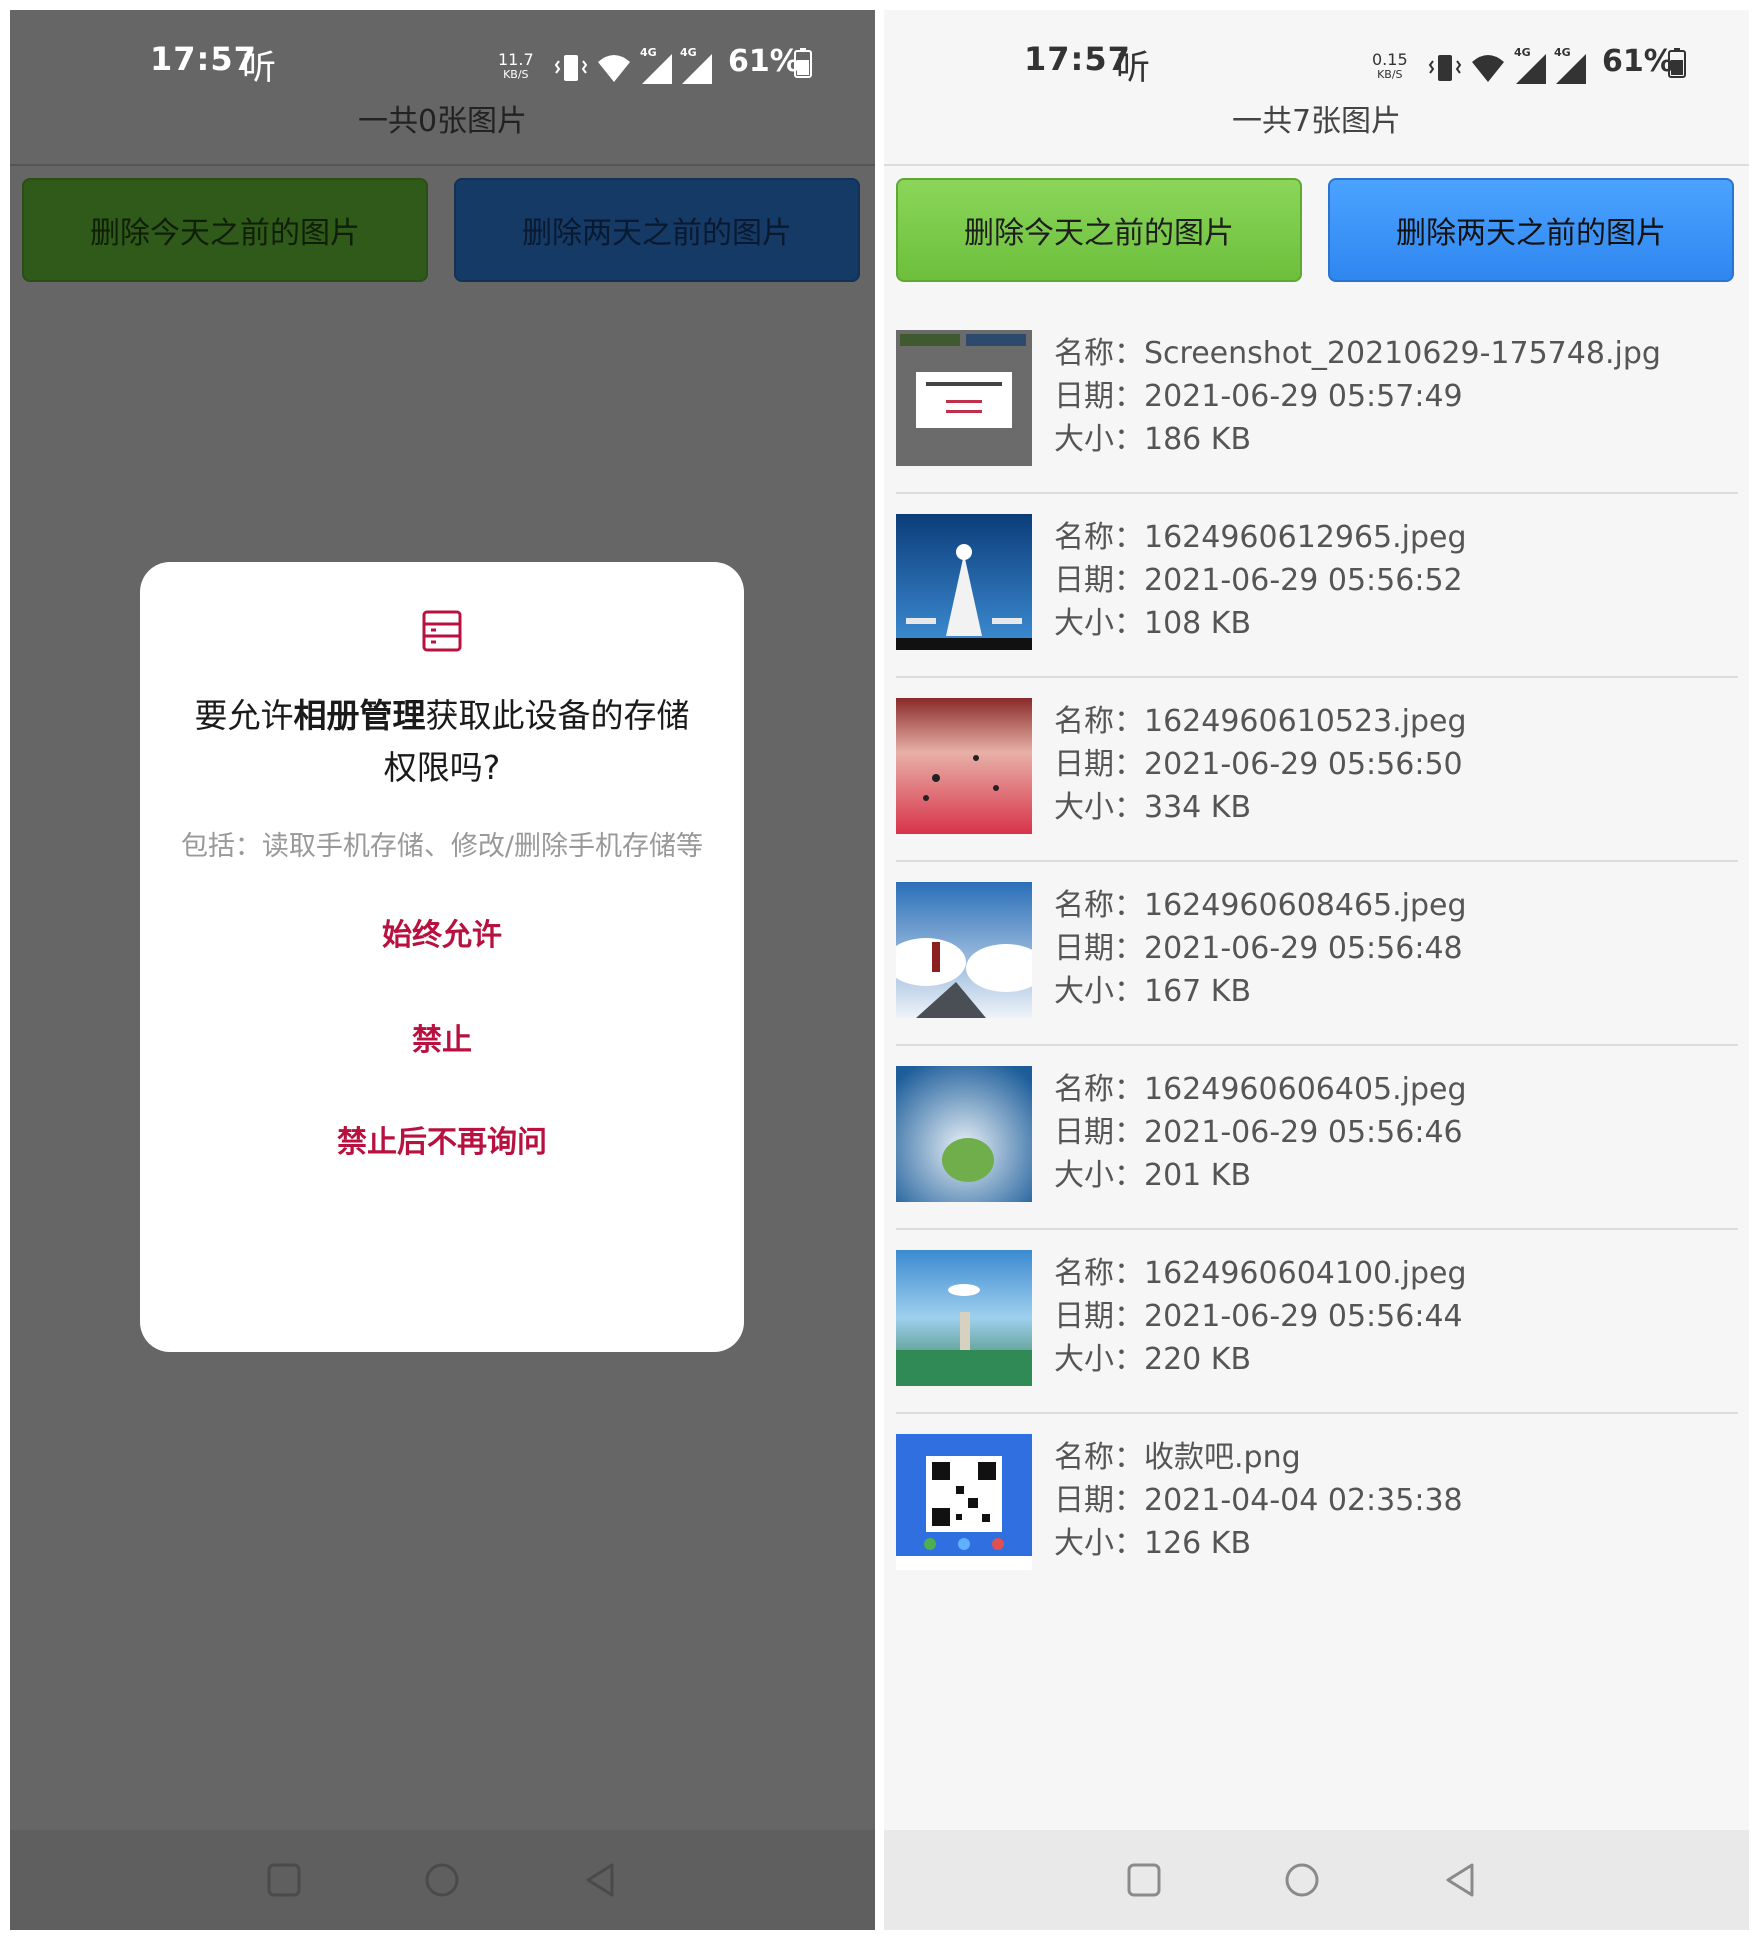  Describe the element at coordinates (1562, 52) in the screenshot. I see `network-type-2: 4G` at that location.